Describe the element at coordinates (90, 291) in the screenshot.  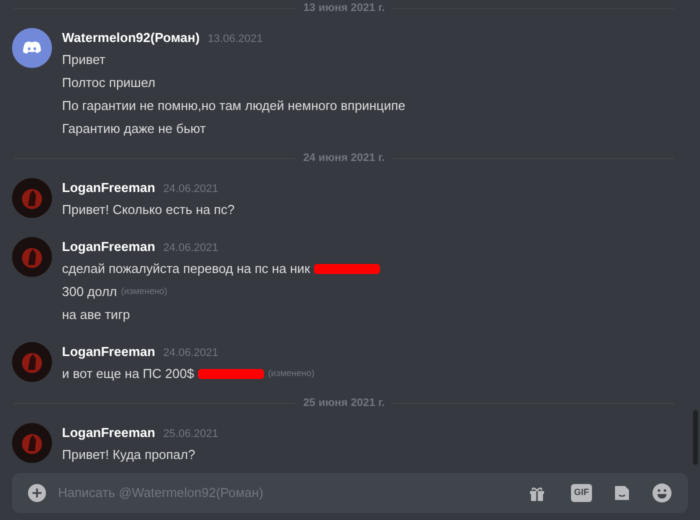
I see `message-text: 300 долл` at that location.